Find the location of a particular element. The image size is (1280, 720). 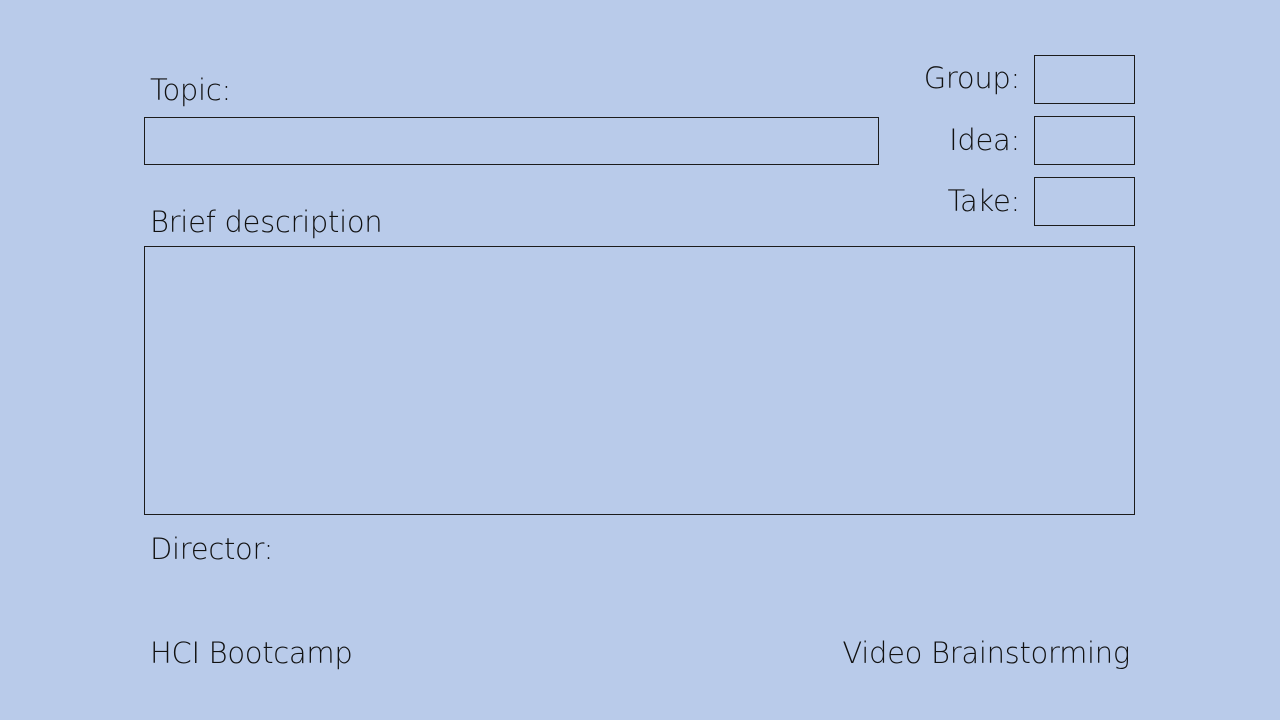

footer-right-text: Video Brainstorming is located at coordinates (986, 653).